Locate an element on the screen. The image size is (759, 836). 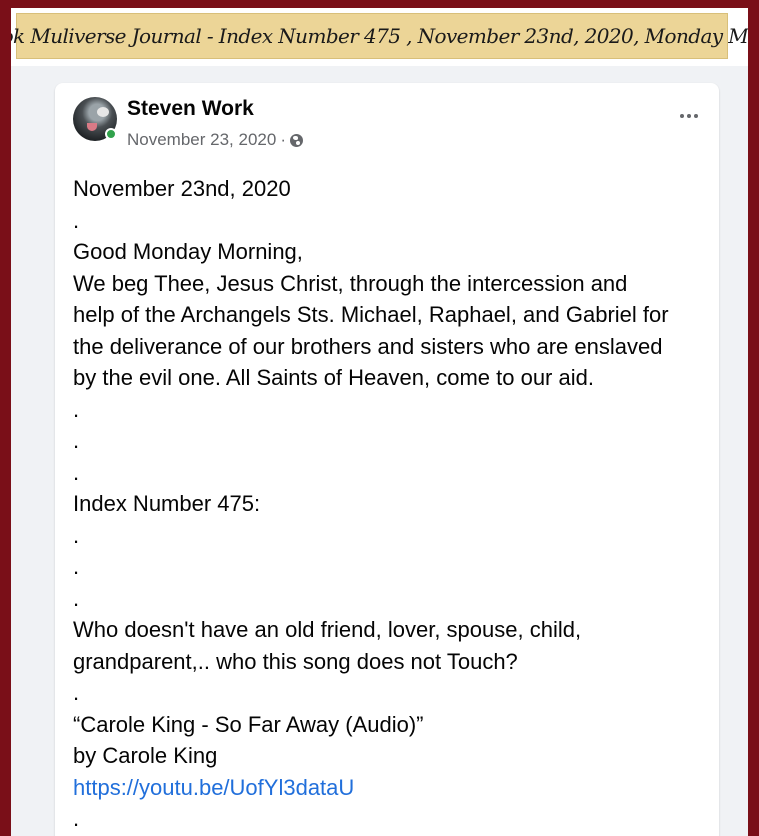
author-name: Steven Work is located at coordinates (190, 109).